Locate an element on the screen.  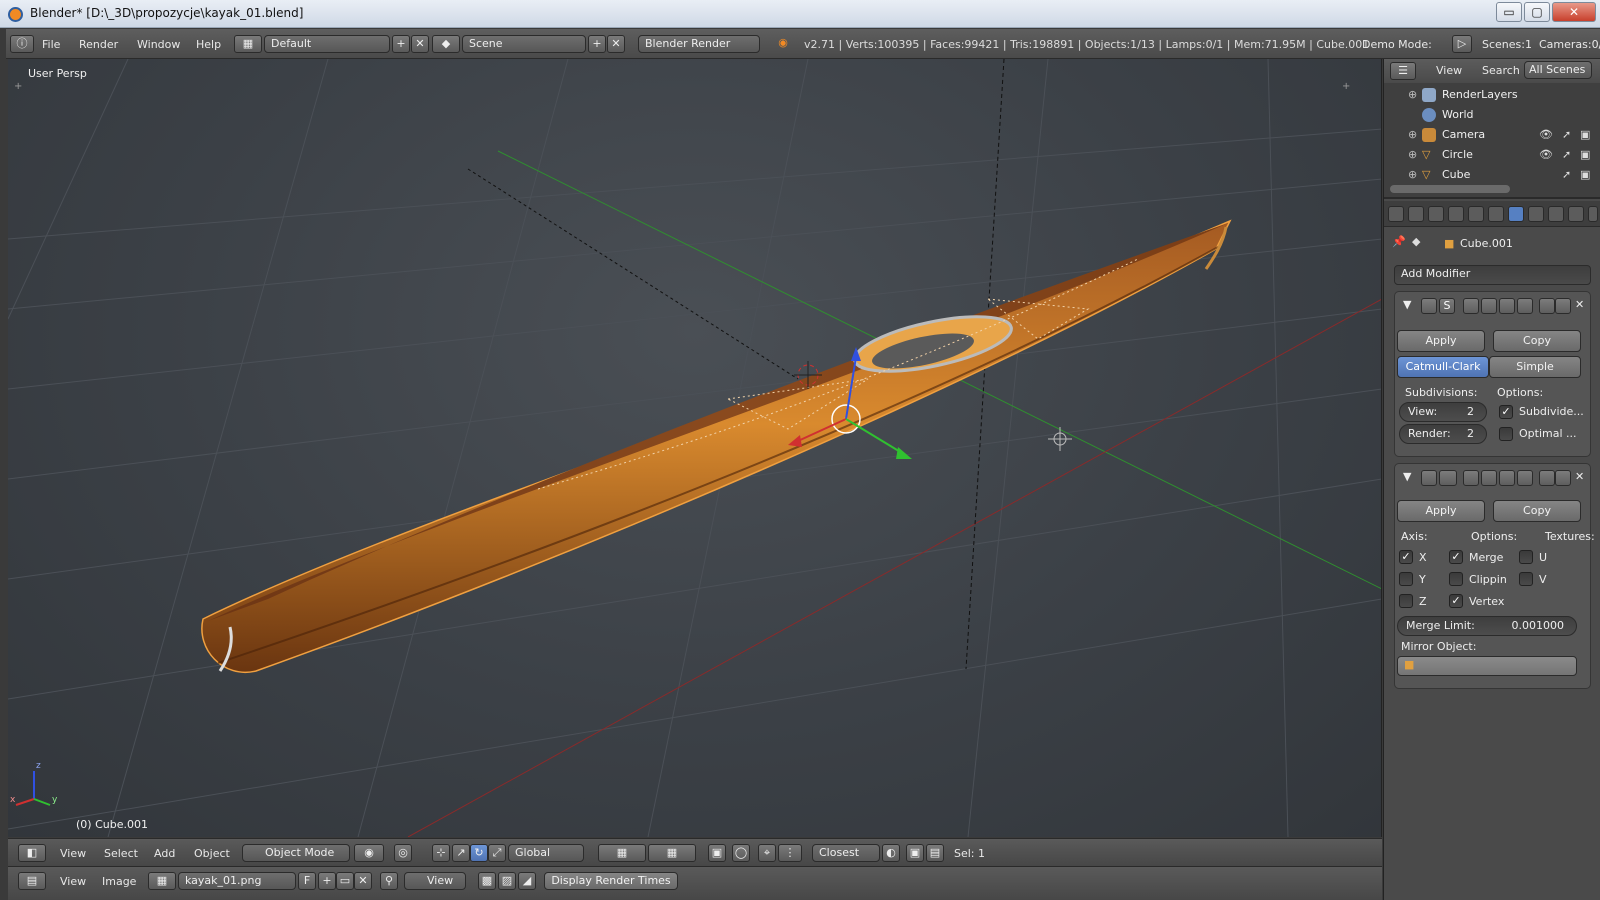
menu-file: File is located at coordinates (51, 44).